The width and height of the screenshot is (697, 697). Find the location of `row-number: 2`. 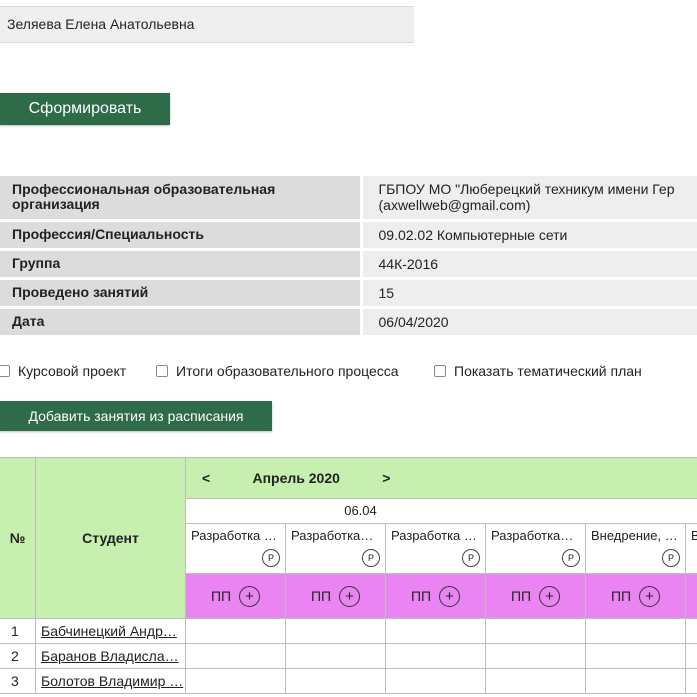

row-number: 2 is located at coordinates (18, 656).